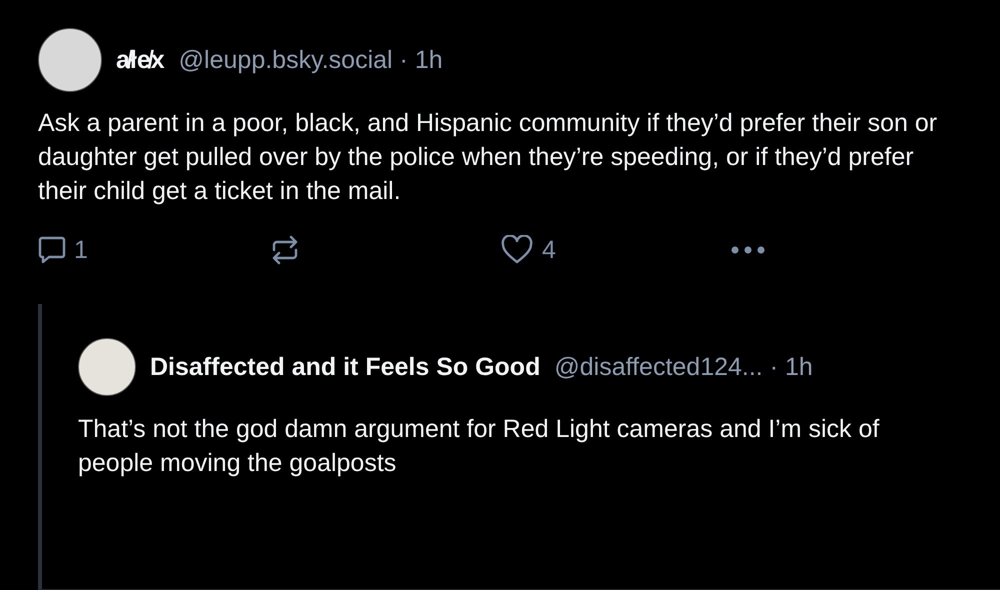 This screenshot has width=1000, height=590. Describe the element at coordinates (140, 60) in the screenshot. I see `display-name: a̸łe̸x` at that location.